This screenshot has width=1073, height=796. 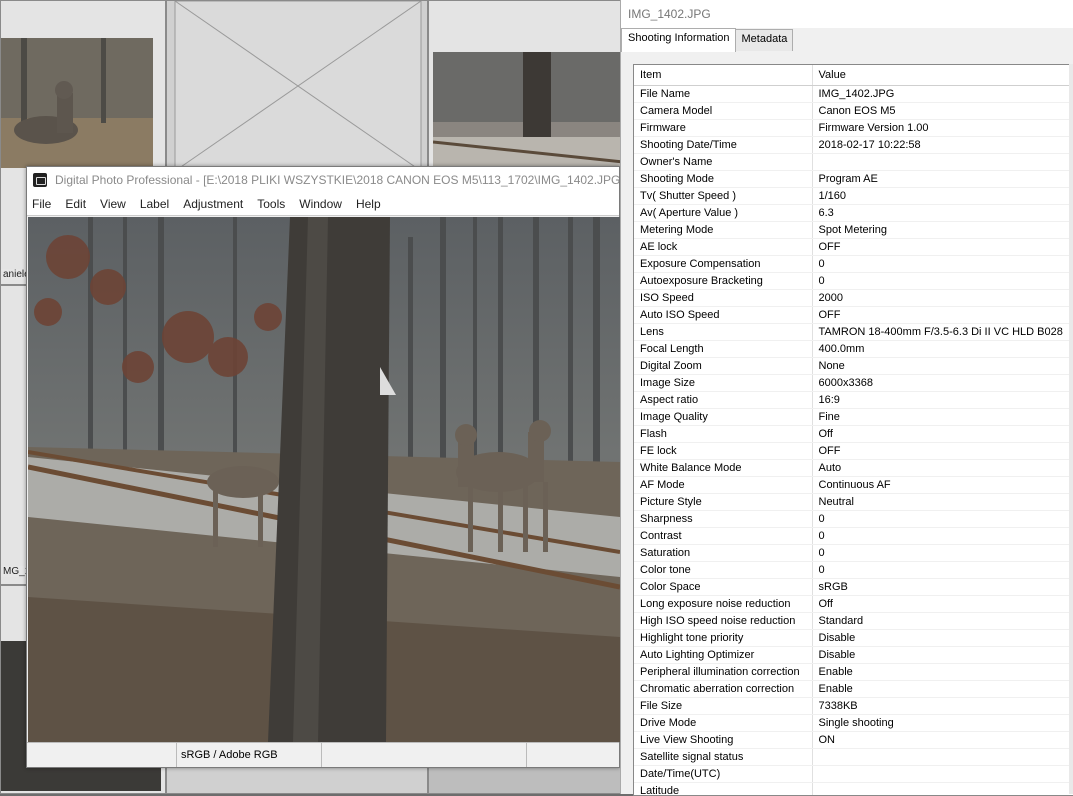 What do you see at coordinates (942, 383) in the screenshot?
I see `row-value: 6000x3368` at bounding box center [942, 383].